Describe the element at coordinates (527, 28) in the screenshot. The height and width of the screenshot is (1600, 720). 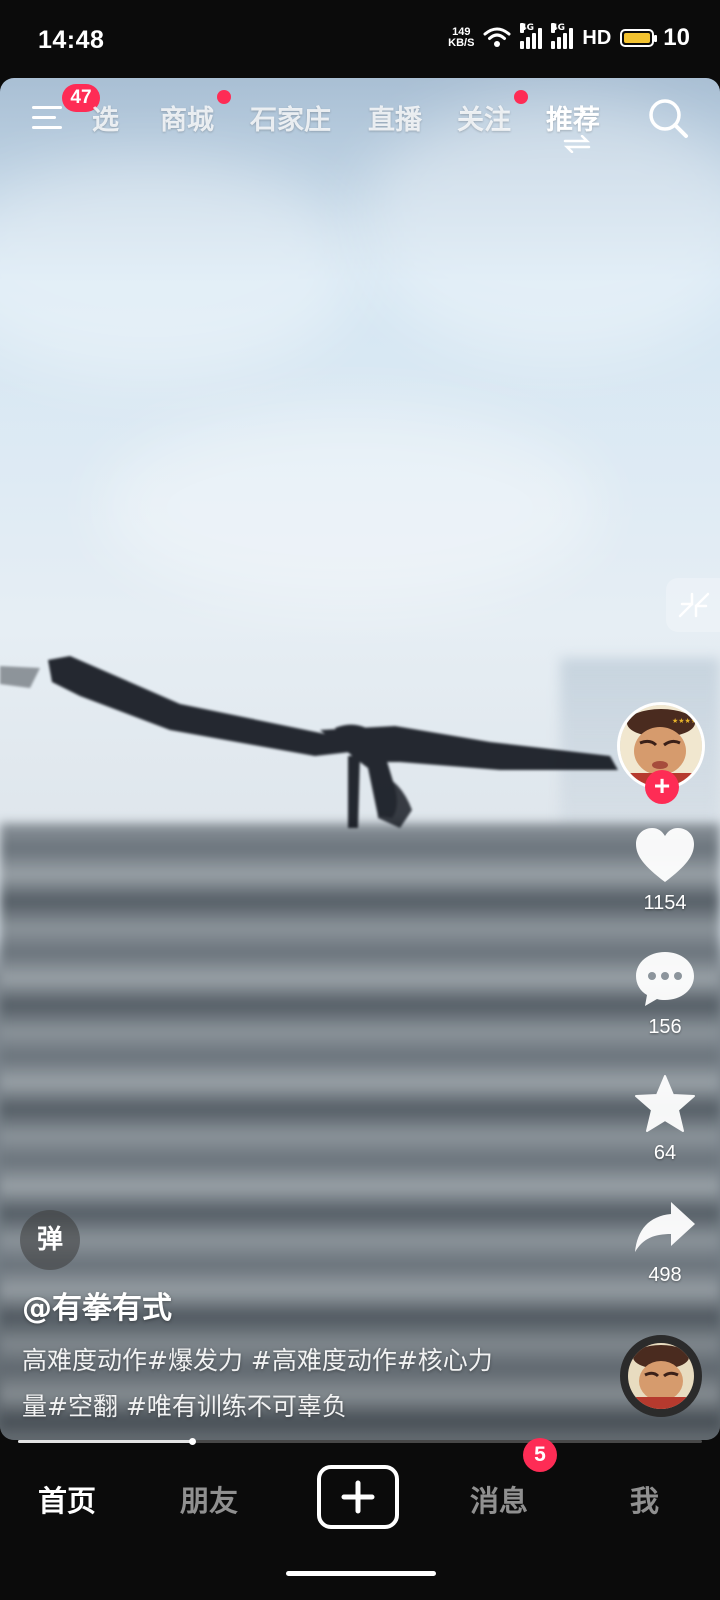
I see `sim1-tag: 4G` at that location.